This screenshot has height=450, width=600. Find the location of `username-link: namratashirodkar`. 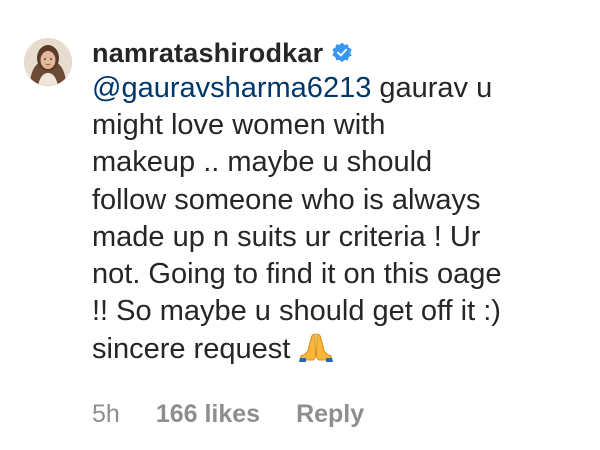

username-link: namratashirodkar is located at coordinates (207, 53).